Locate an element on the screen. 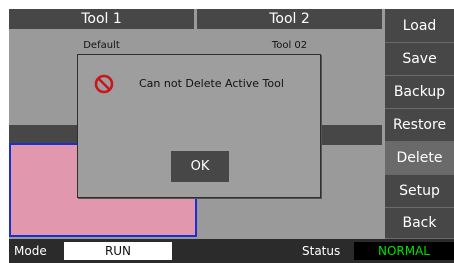 The height and width of the screenshot is (263, 454). mode-label: Mode is located at coordinates (30, 251).